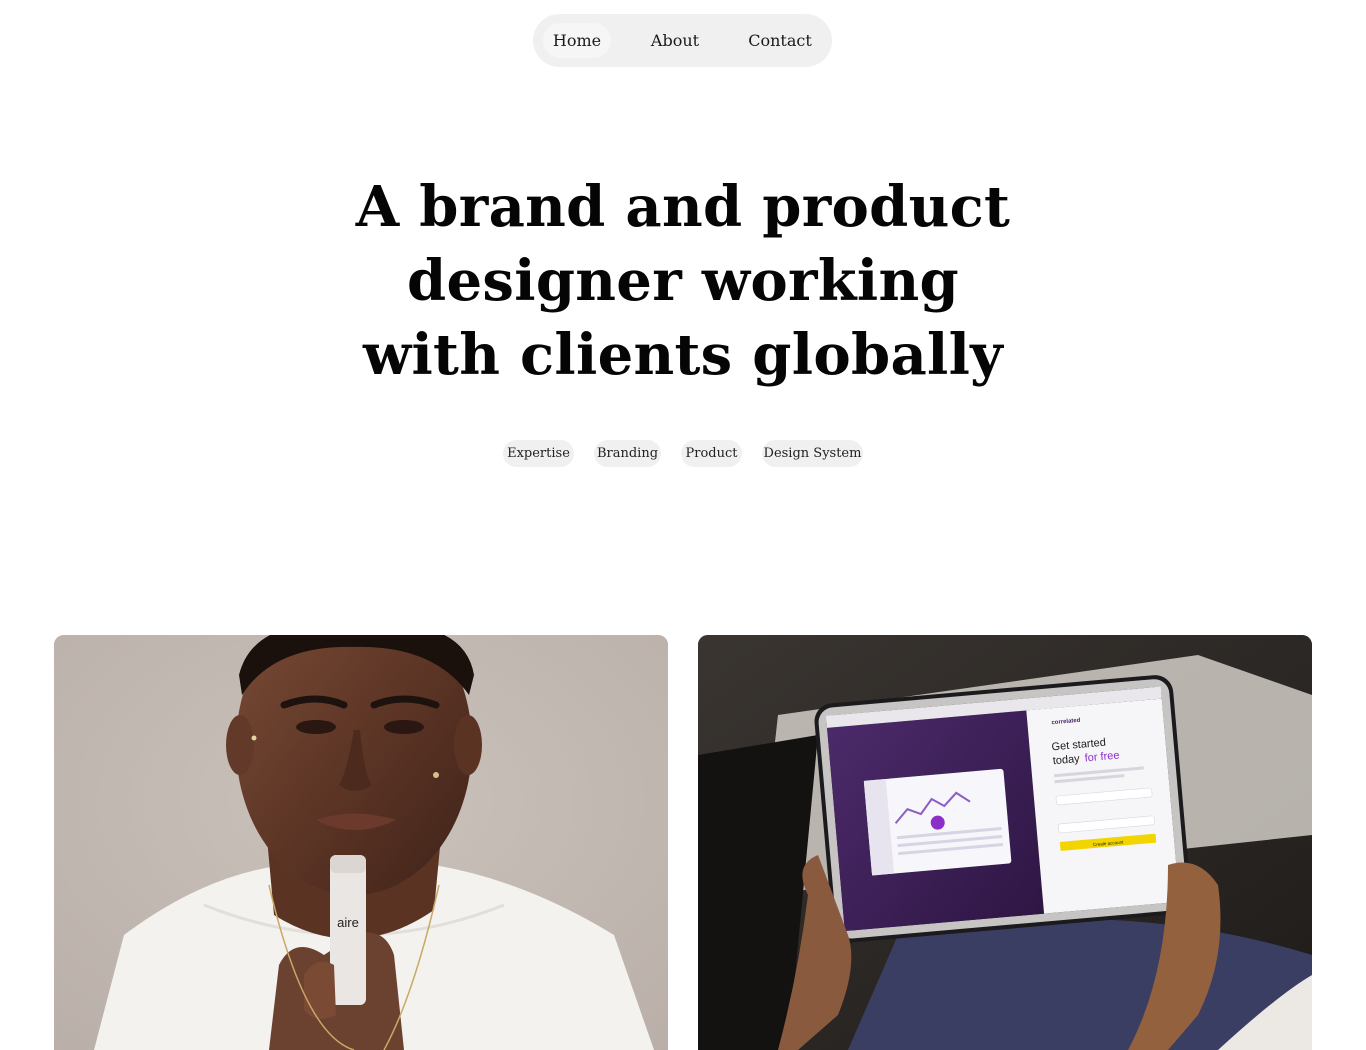  Describe the element at coordinates (577, 40) in the screenshot. I see `nav-home-link: Home` at that location.